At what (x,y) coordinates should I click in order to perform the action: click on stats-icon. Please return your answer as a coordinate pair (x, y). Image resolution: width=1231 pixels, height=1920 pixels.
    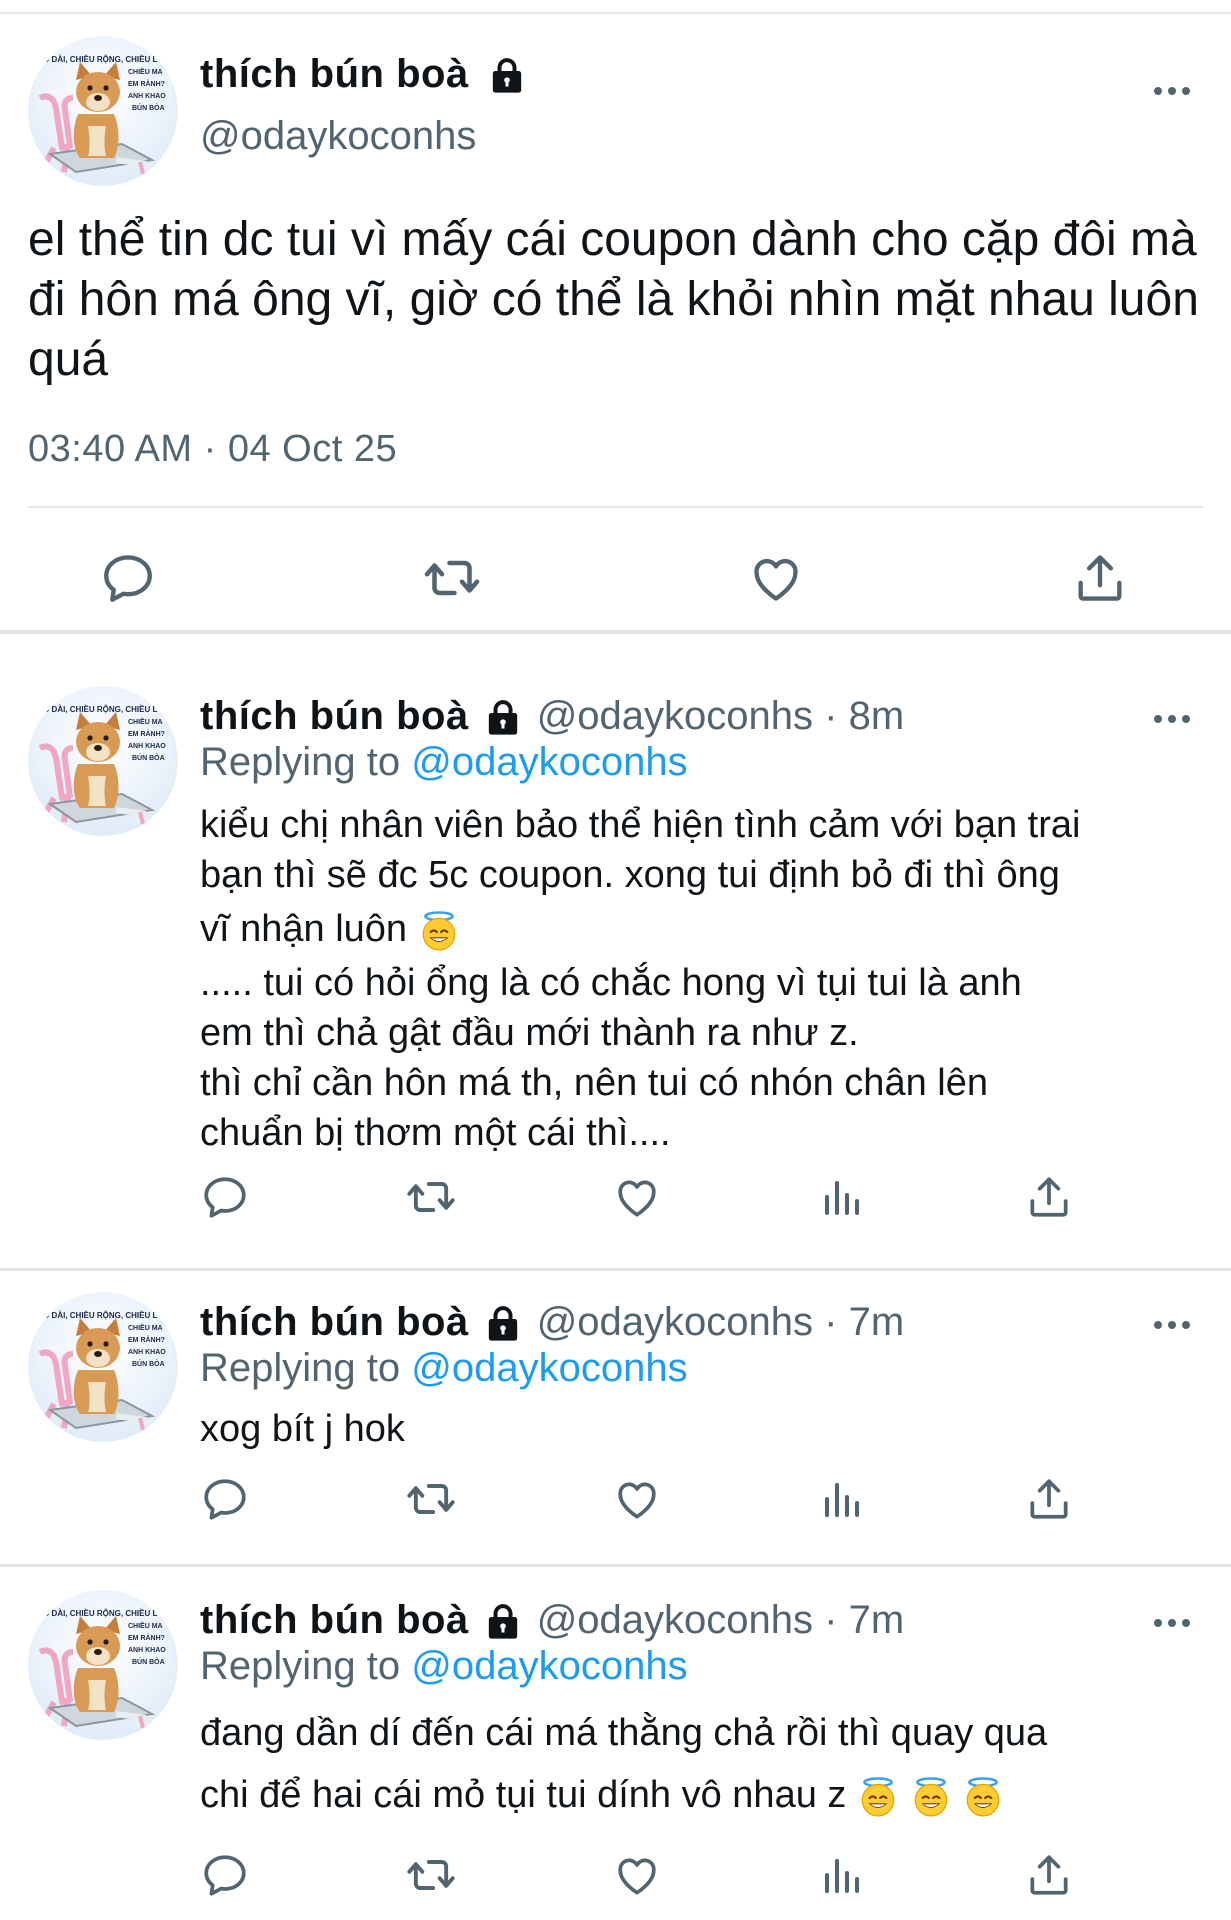
    Looking at the image, I should click on (843, 1875).